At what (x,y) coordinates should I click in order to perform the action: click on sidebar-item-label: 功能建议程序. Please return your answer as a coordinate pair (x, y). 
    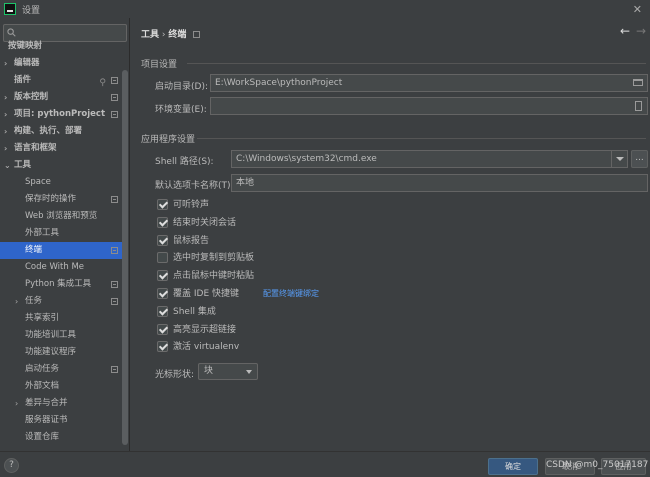
    Looking at the image, I should click on (51, 352).